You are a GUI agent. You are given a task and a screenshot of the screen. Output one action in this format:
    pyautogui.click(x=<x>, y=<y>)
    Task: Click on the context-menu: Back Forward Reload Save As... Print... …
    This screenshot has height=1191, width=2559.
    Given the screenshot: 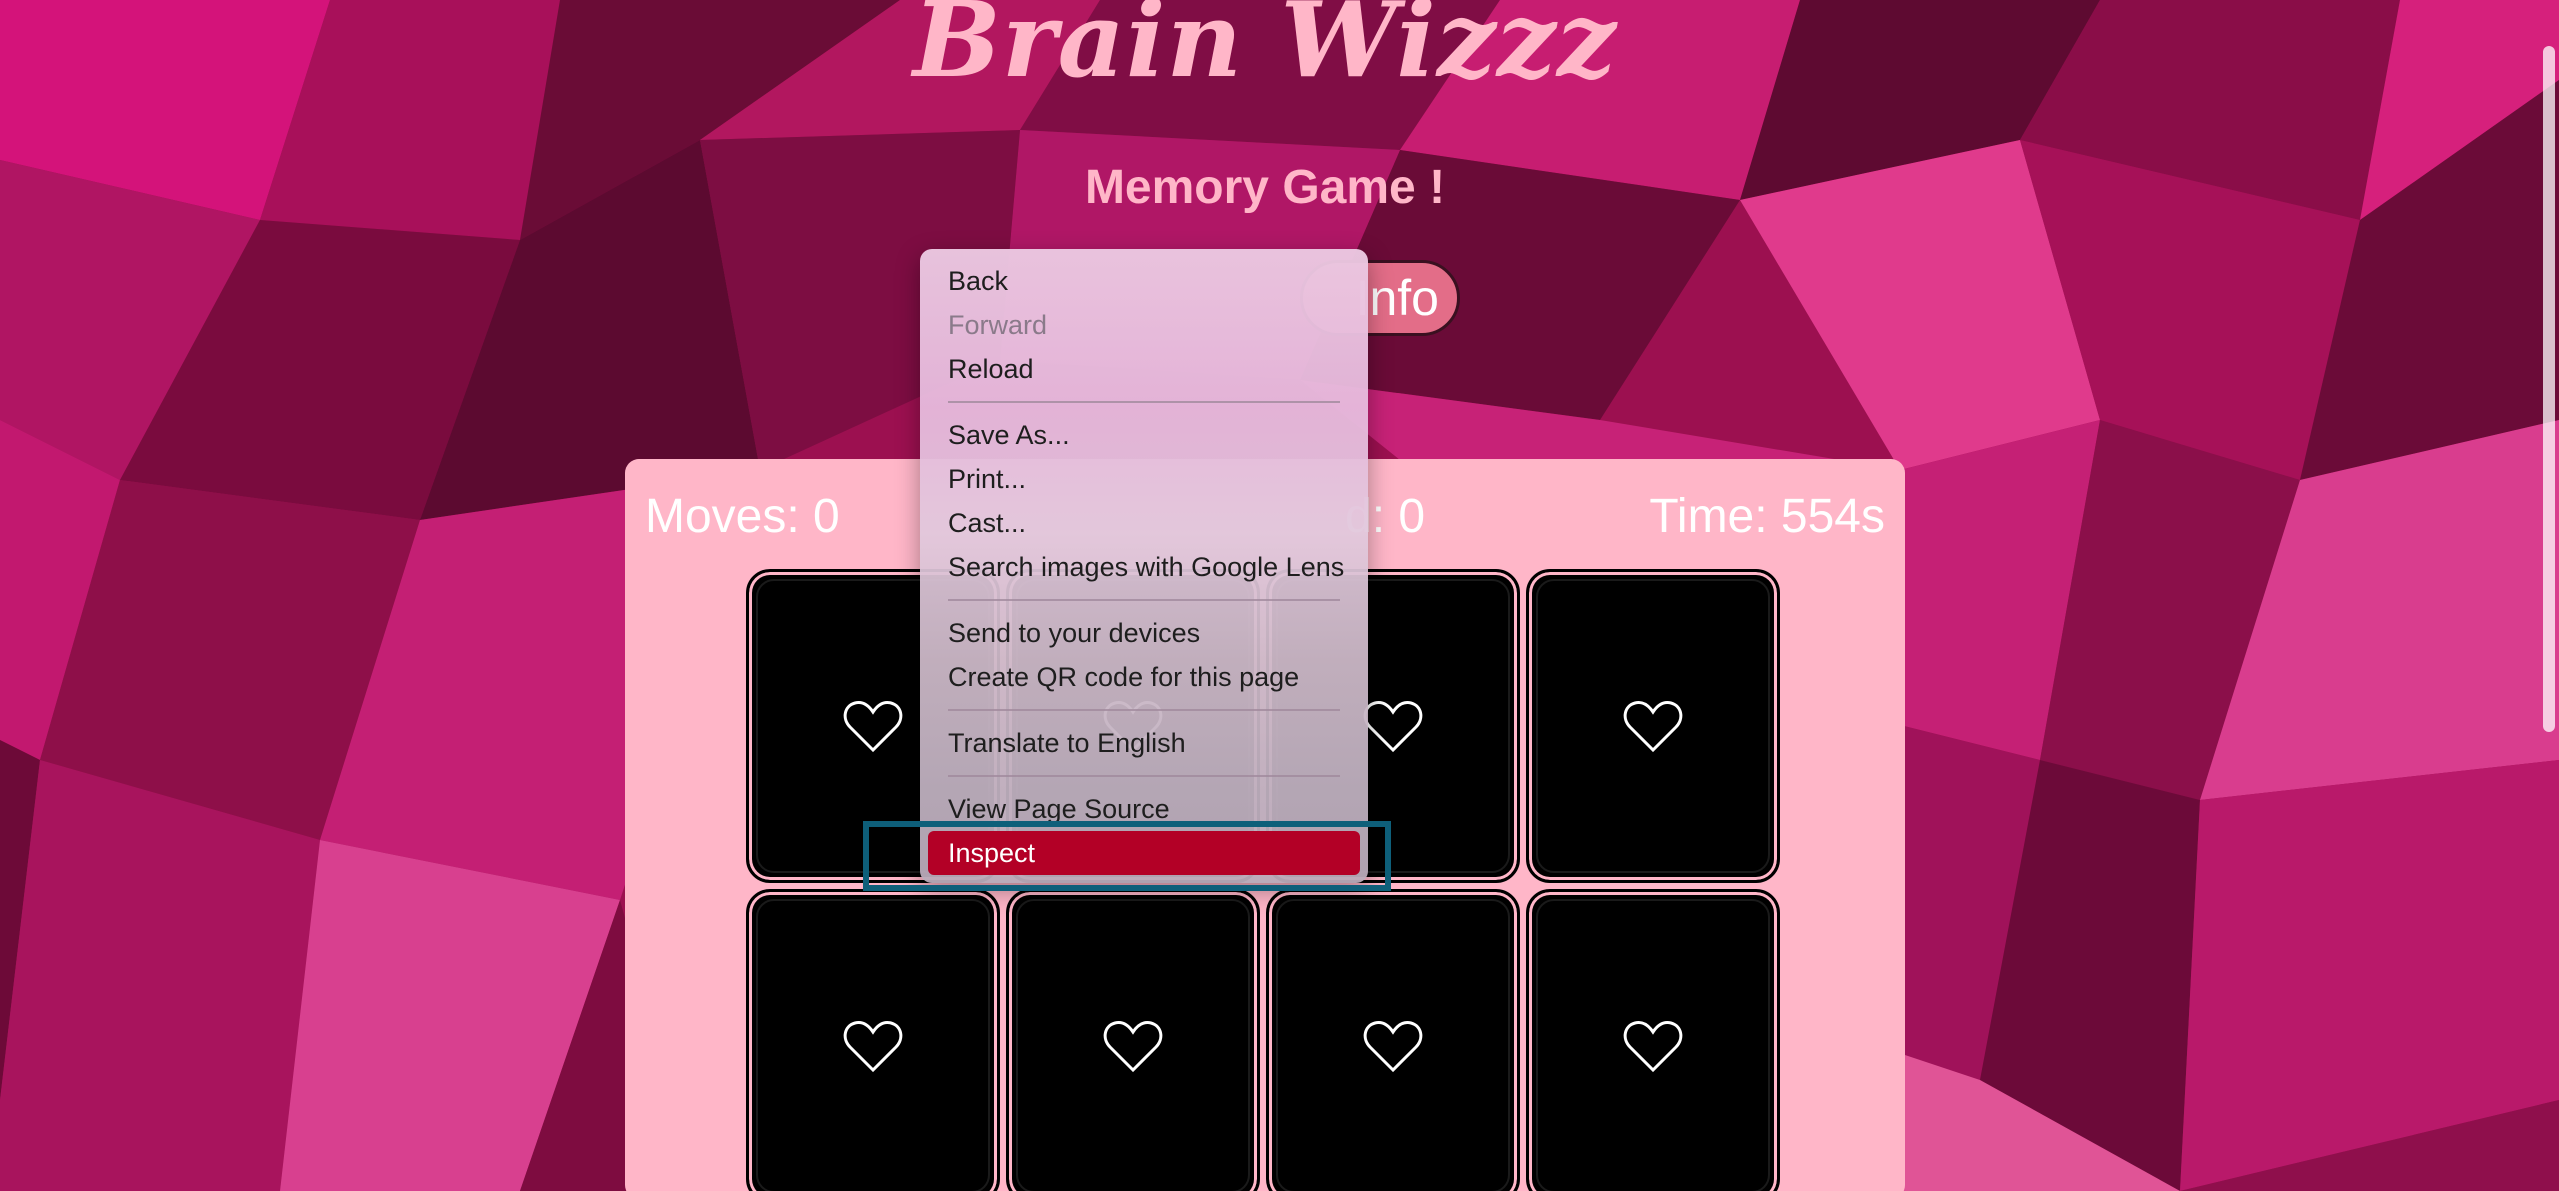 What is the action you would take?
    pyautogui.click(x=1144, y=566)
    